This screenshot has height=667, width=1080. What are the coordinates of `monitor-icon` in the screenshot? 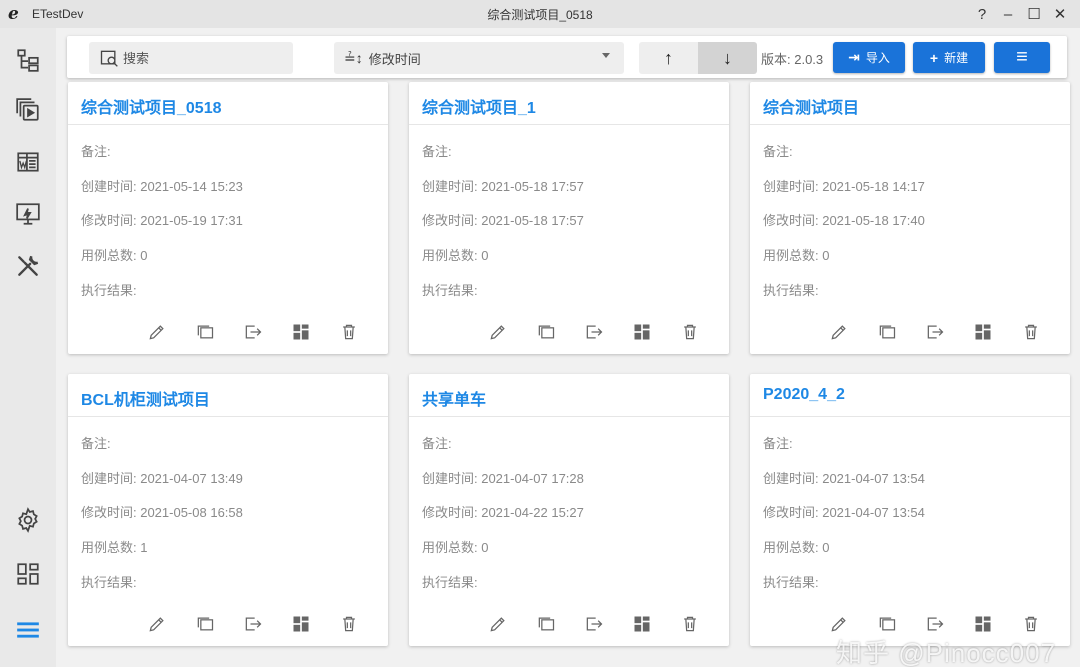 It's located at (28, 214).